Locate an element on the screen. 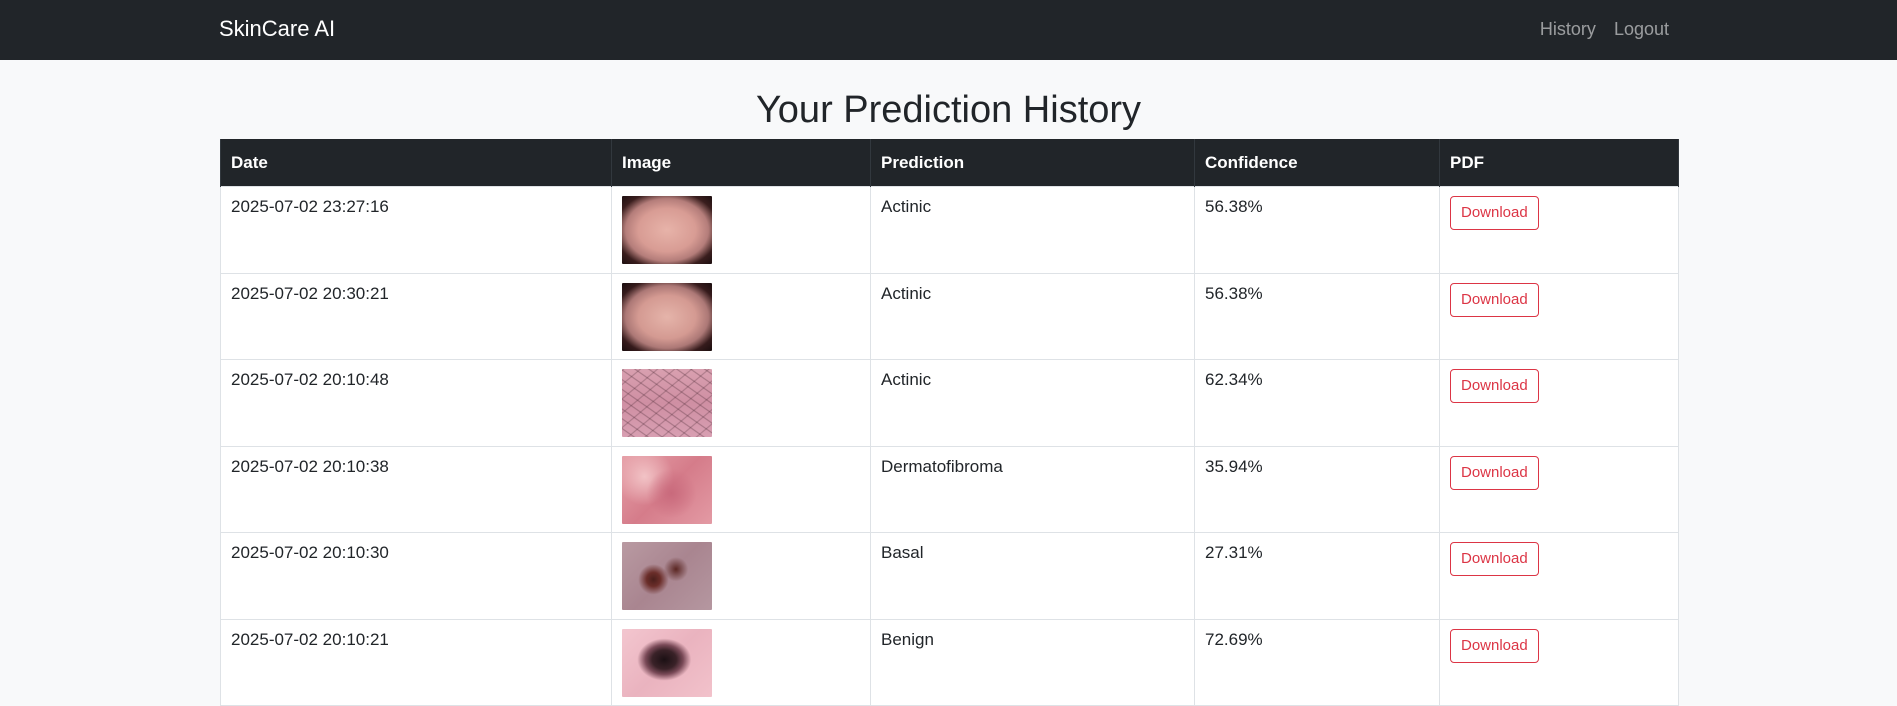 This screenshot has width=1897, height=706. cell-date: 2025-07-02 20:10:21 is located at coordinates (416, 662).